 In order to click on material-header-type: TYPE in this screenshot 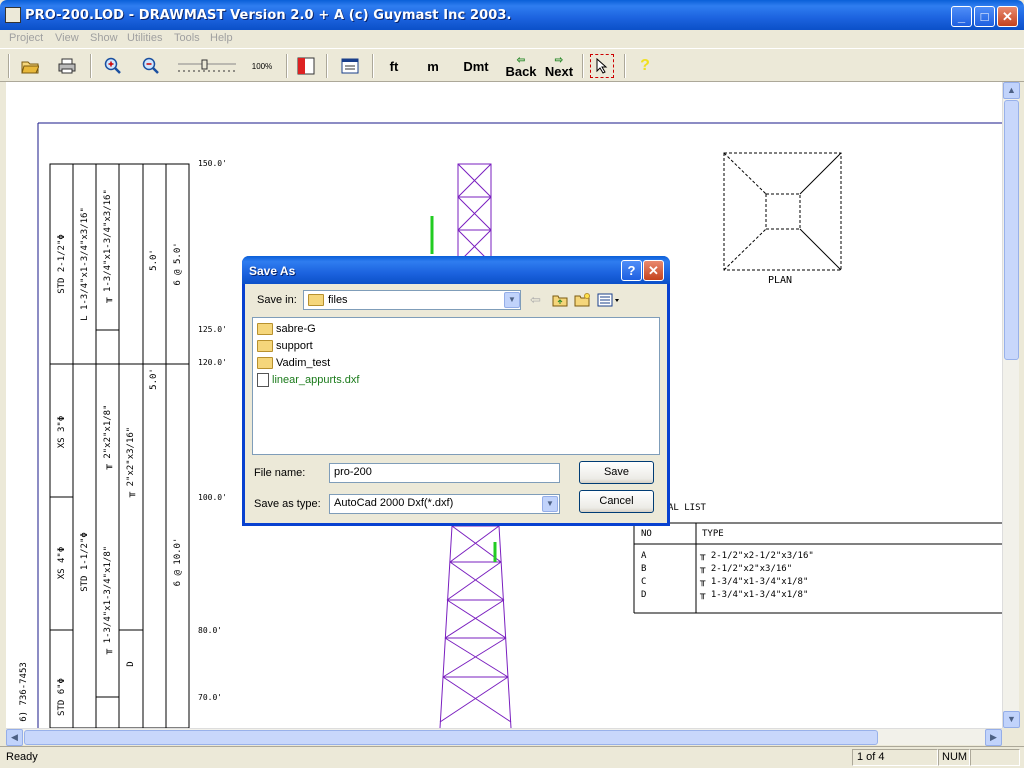, I will do `click(713, 534)`.